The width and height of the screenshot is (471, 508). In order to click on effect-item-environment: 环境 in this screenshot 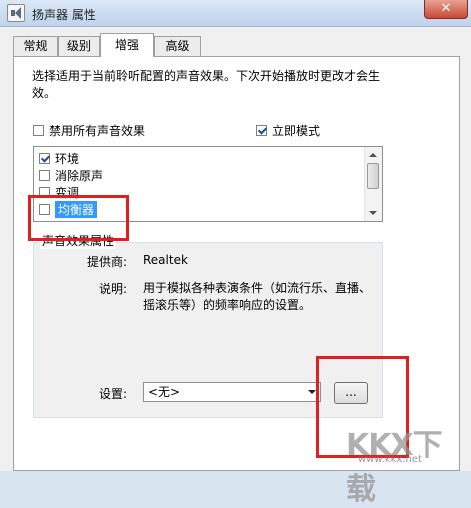, I will do `click(59, 158)`.